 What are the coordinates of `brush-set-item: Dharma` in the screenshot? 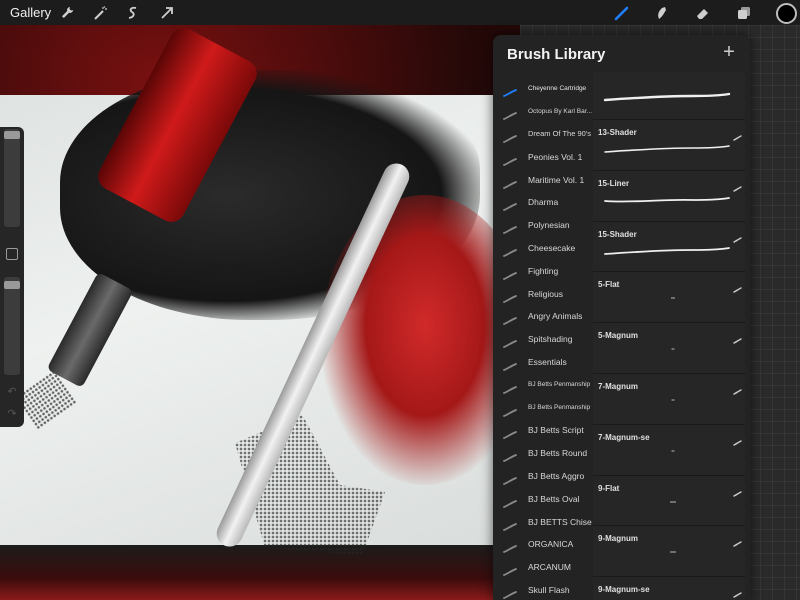 It's located at (543, 202).